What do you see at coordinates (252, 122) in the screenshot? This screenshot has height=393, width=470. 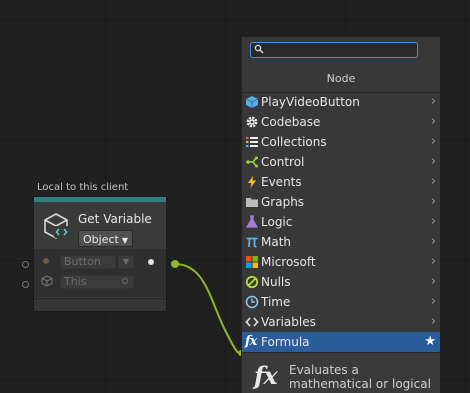 I see `gear-icon` at bounding box center [252, 122].